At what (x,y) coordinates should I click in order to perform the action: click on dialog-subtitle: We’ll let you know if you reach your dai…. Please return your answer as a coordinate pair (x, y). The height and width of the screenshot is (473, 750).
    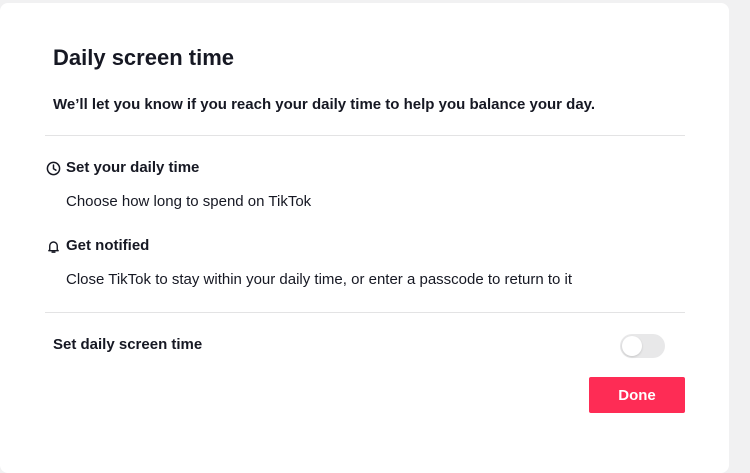
    Looking at the image, I should click on (324, 104).